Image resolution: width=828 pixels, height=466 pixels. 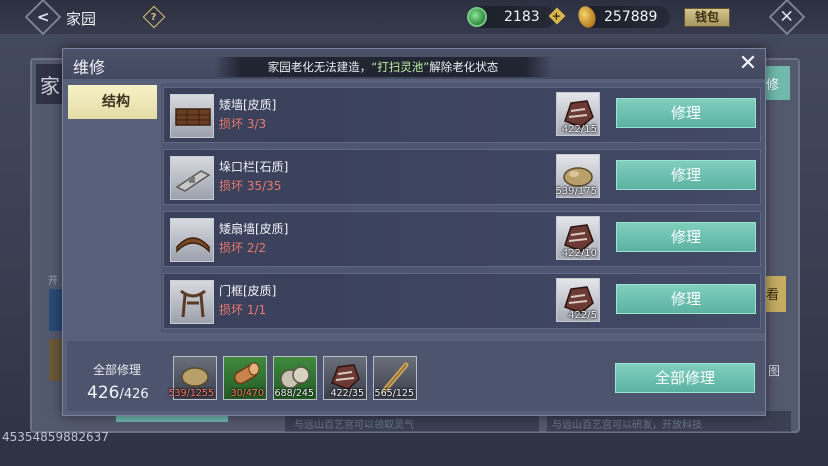 I want to click on background-right-char: 图, so click(x=774, y=371).